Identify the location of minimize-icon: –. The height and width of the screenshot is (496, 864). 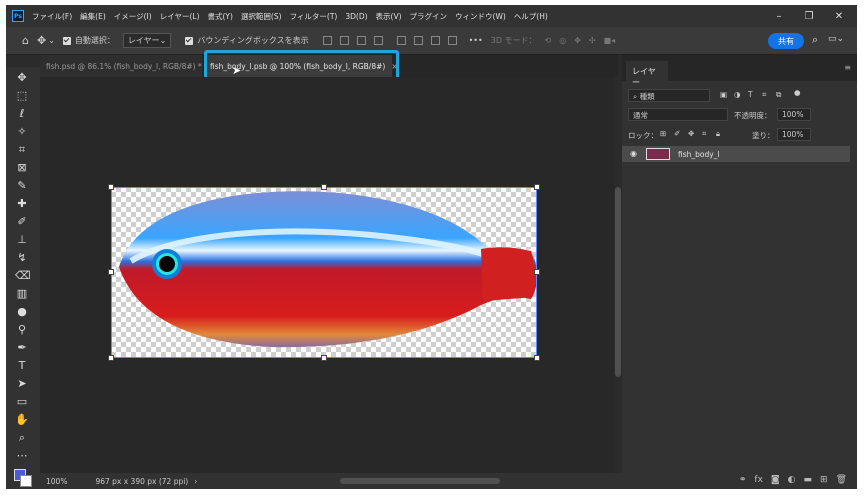
(779, 16).